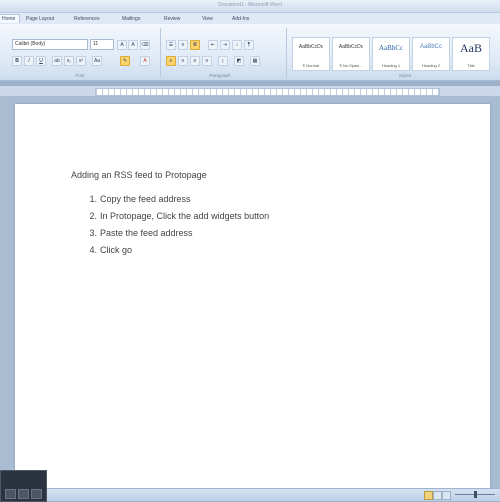 This screenshot has width=500, height=502. Describe the element at coordinates (225, 45) in the screenshot. I see `increase-indent-button: ⇥` at that location.